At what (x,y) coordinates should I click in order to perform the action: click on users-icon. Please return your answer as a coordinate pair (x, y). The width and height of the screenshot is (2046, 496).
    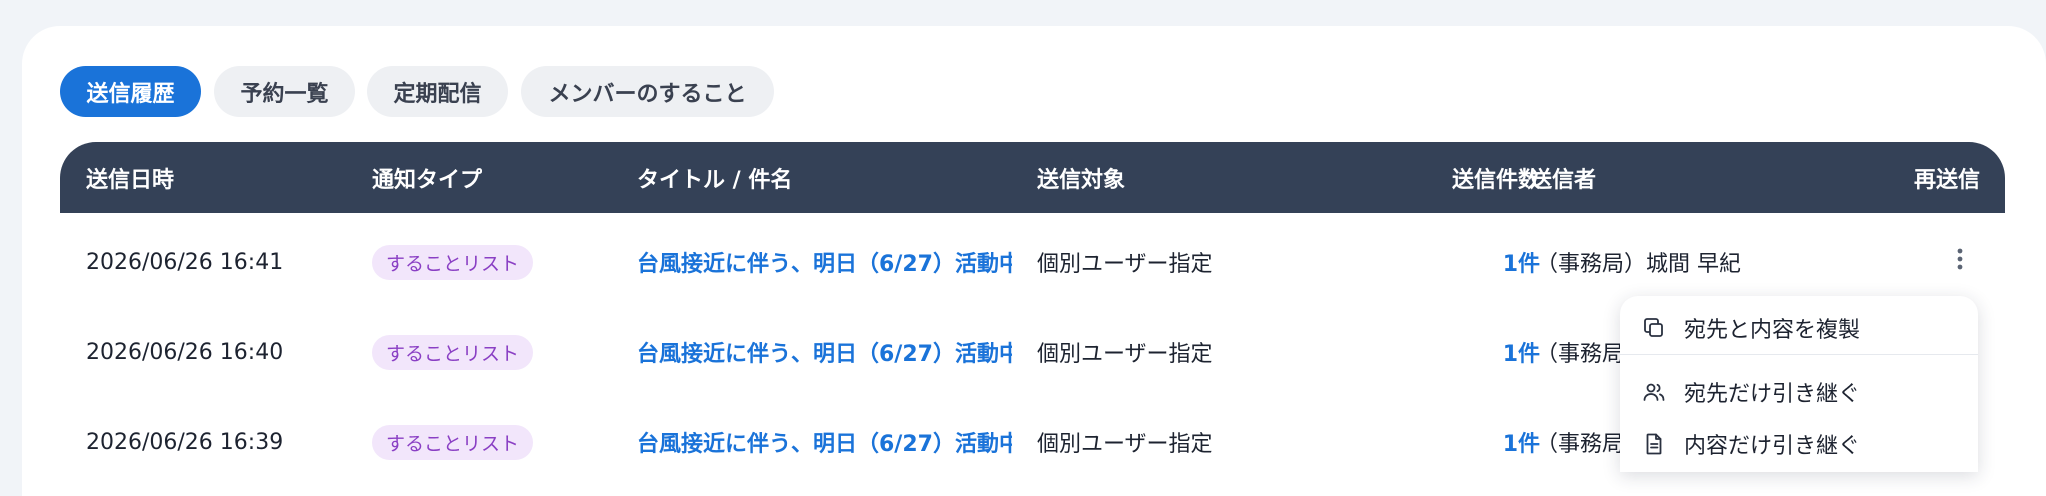
    Looking at the image, I should click on (1654, 392).